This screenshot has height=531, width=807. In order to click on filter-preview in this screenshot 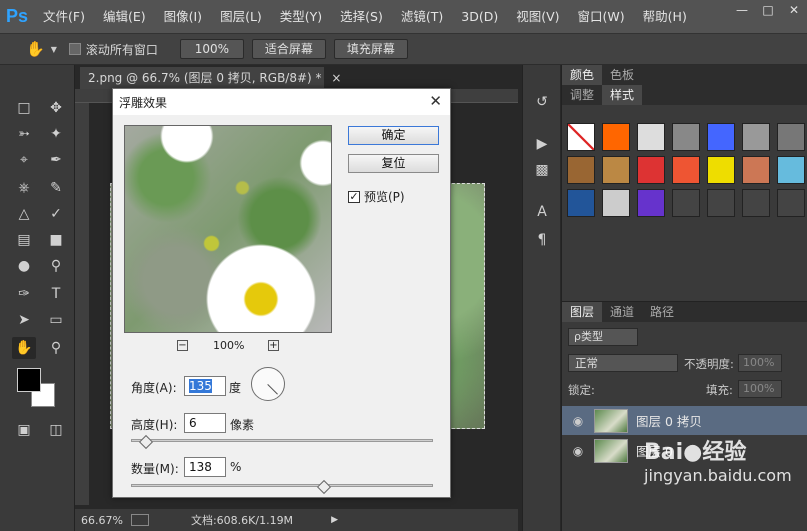, I will do `click(228, 229)`.